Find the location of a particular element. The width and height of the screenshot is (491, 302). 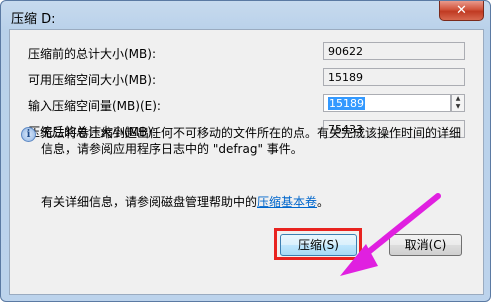

highlight-box is located at coordinates (318, 244).